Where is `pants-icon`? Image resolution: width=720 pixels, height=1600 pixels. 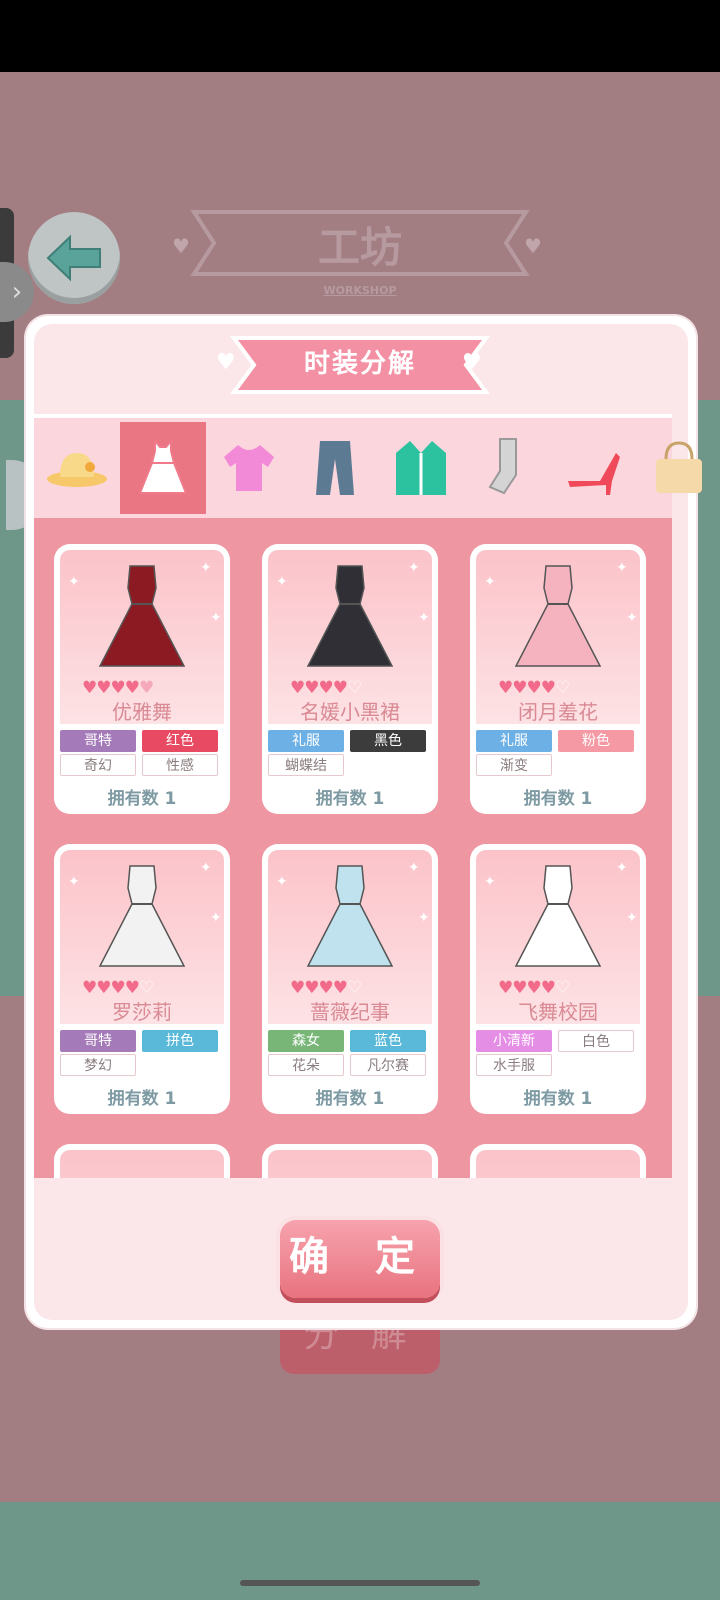 pants-icon is located at coordinates (335, 468).